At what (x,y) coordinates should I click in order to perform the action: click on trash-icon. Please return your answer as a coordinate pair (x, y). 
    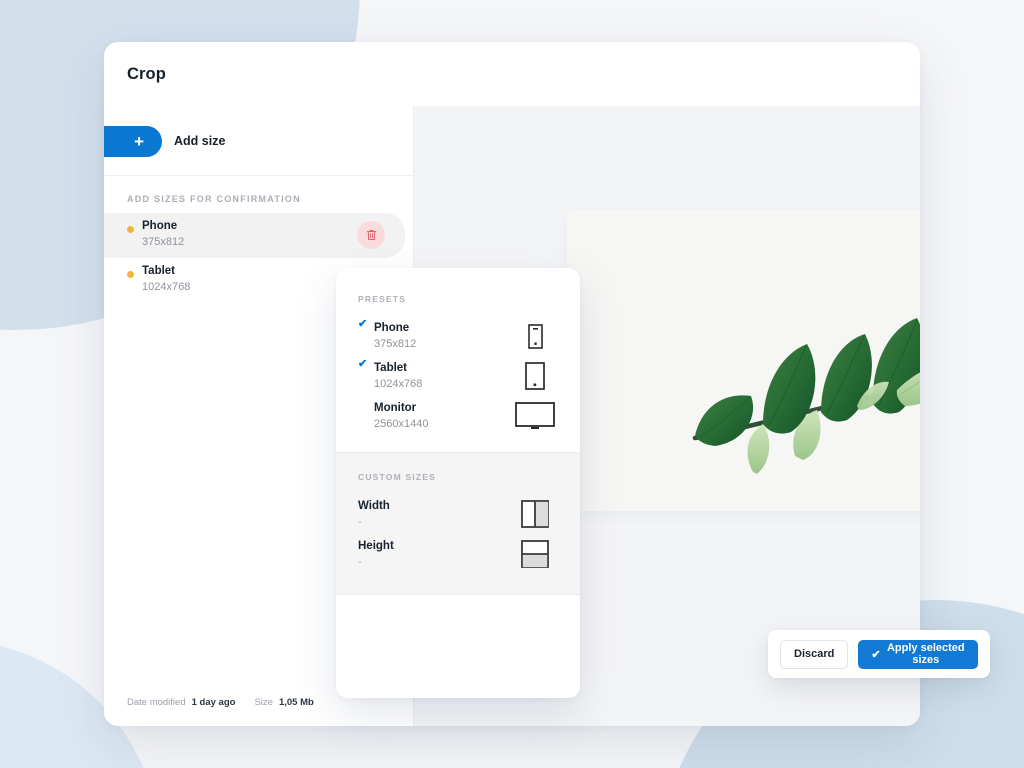
    Looking at the image, I should click on (371, 234).